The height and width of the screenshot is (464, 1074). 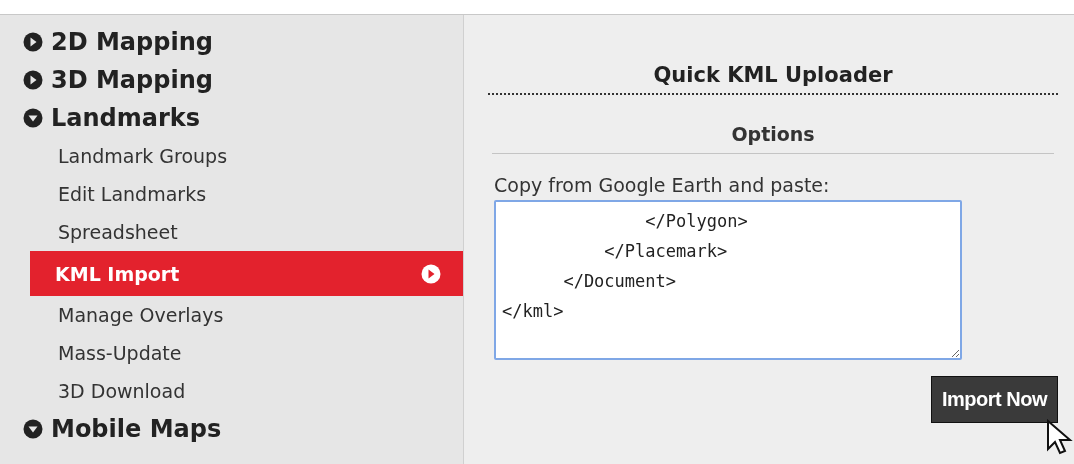 I want to click on menu-section: 3D Mapping, so click(x=241, y=80).